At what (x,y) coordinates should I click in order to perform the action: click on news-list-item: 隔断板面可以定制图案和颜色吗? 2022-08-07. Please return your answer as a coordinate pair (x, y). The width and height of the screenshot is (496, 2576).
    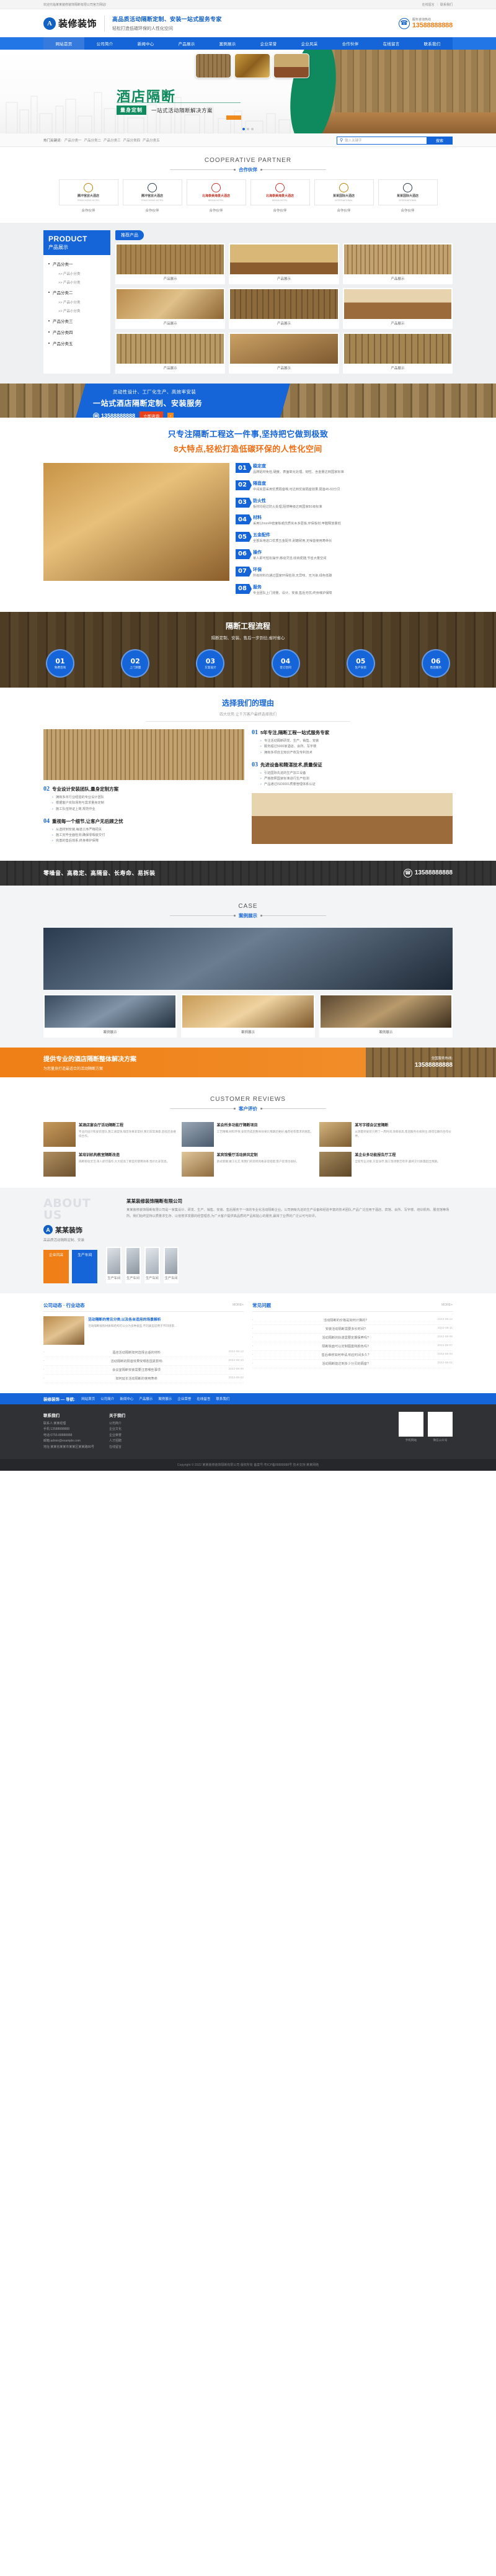
    Looking at the image, I should click on (352, 1347).